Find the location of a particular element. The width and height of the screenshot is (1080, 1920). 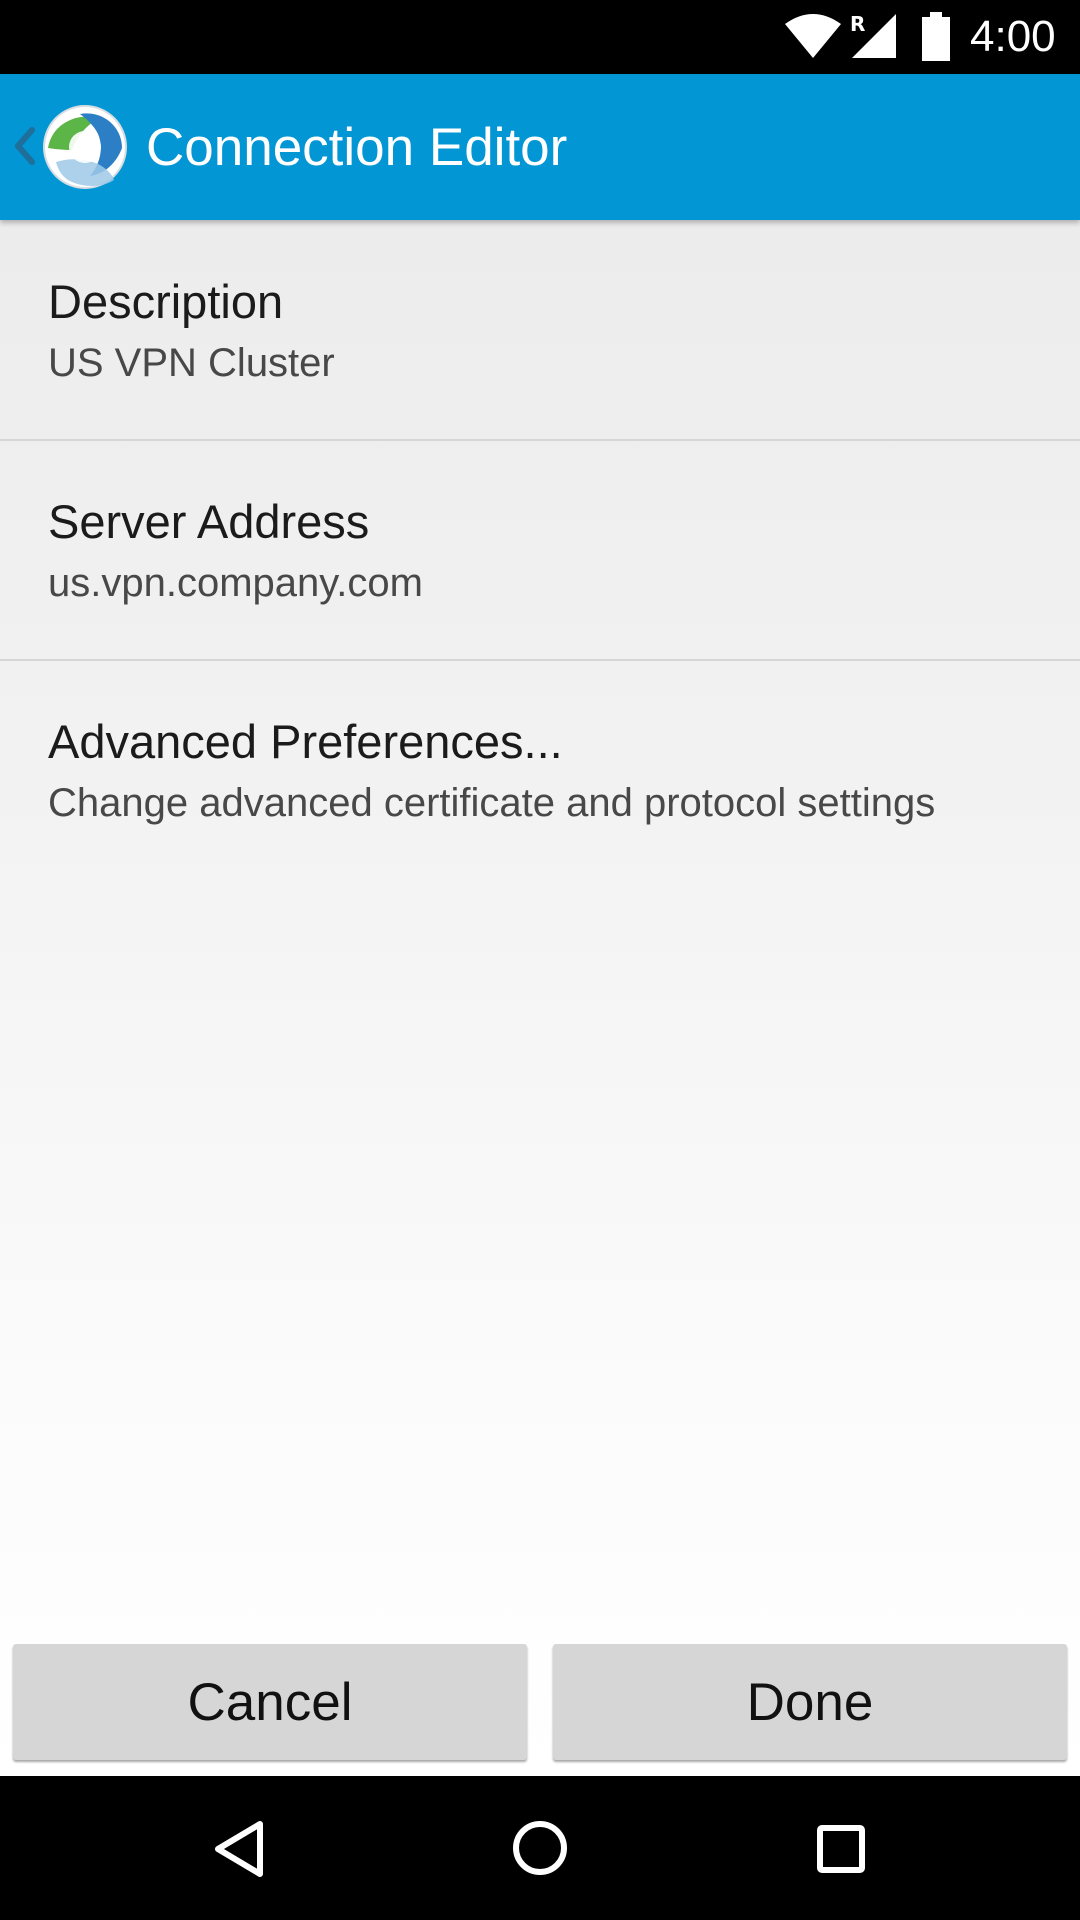

button-bar: Cancel Done is located at coordinates (540, 1704).